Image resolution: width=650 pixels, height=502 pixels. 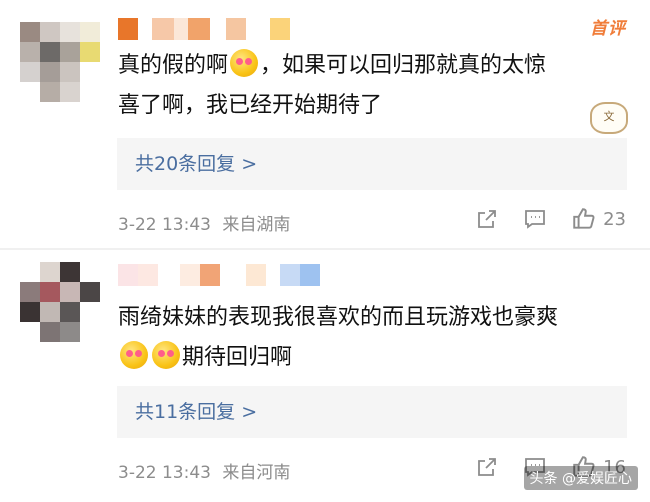 I want to click on first-comment-badge: 首评, so click(x=608, y=29).